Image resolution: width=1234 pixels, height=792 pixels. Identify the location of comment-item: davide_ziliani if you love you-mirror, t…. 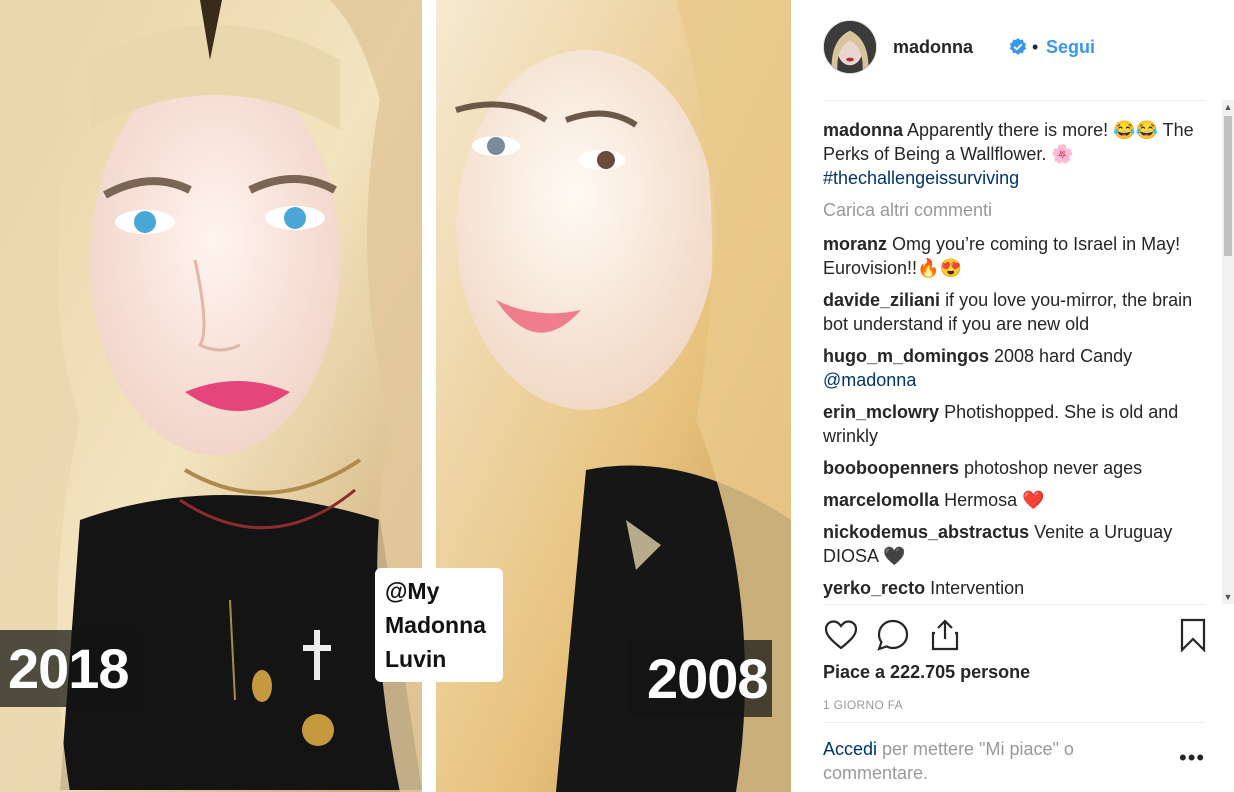
(1014, 312).